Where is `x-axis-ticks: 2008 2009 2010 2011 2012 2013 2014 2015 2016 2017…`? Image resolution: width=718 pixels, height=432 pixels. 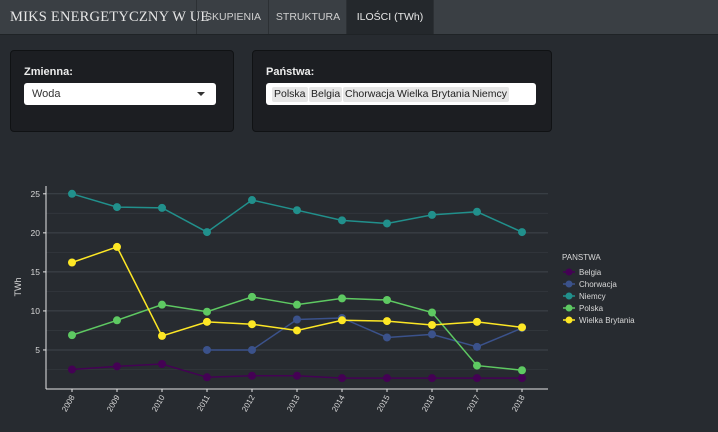 x-axis-ticks: 2008 2009 2010 2011 2012 2013 2014 2015 2016 2017… is located at coordinates (293, 401).